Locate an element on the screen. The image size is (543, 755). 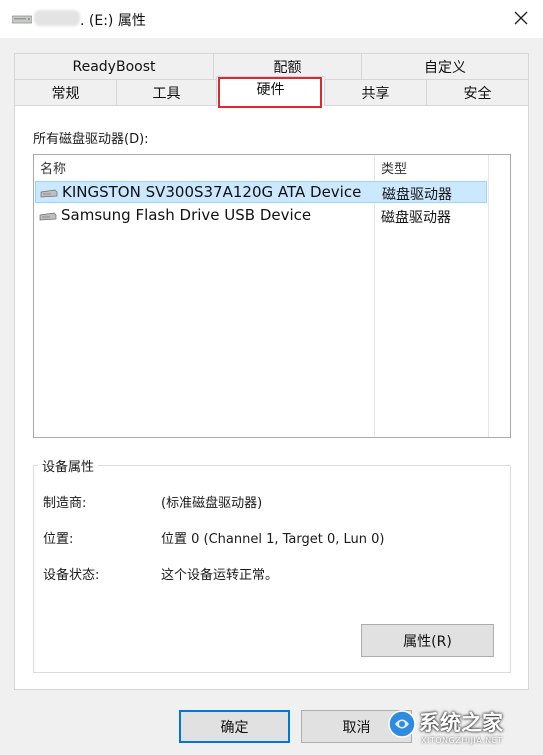
watermark-subtext: XITONGZHIJIA.NET is located at coordinates (462, 740).